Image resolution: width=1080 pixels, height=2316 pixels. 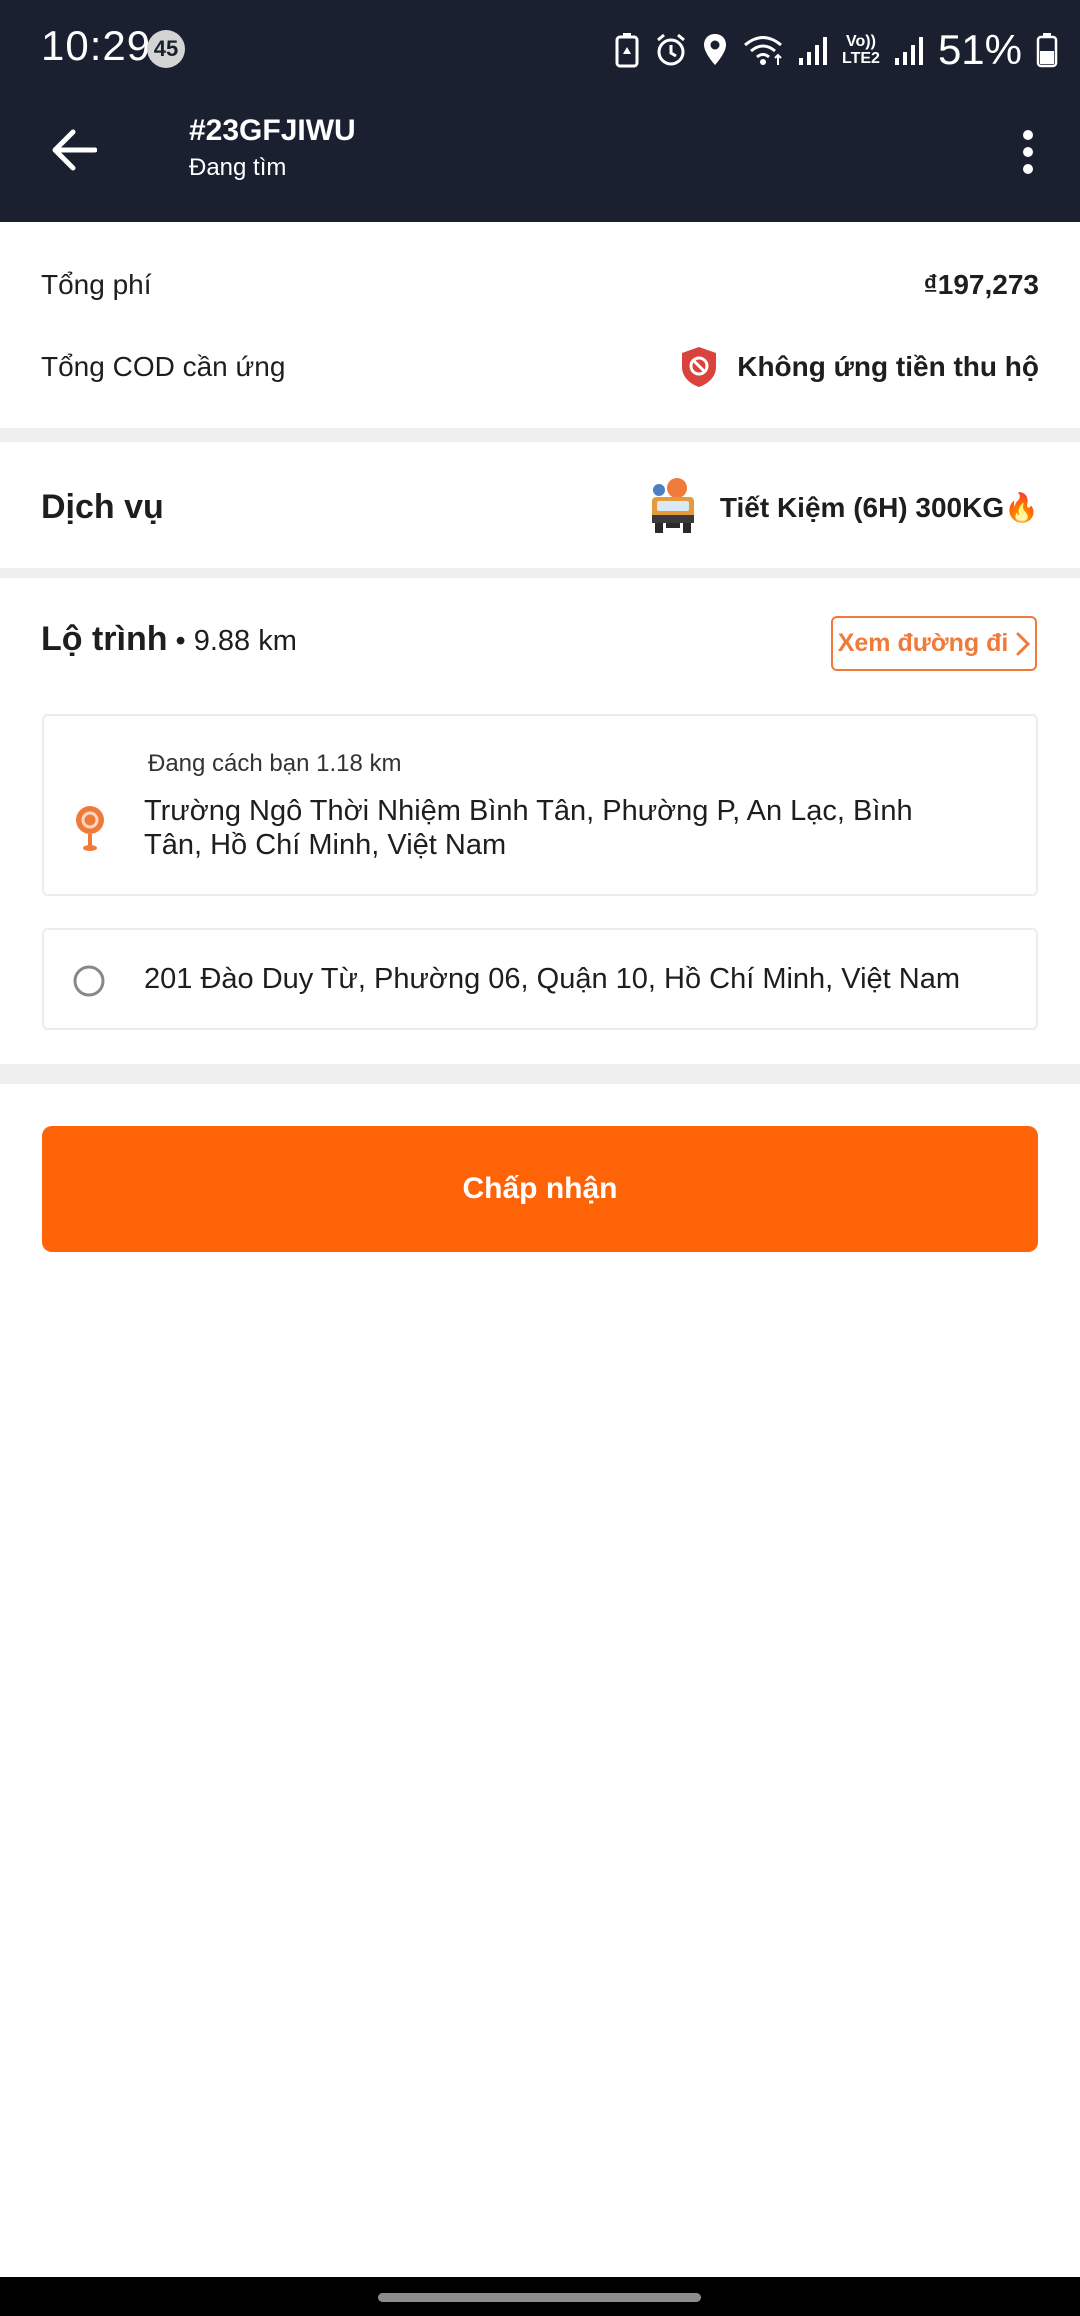 What do you see at coordinates (1023, 643) in the screenshot?
I see `chevron-right-icon` at bounding box center [1023, 643].